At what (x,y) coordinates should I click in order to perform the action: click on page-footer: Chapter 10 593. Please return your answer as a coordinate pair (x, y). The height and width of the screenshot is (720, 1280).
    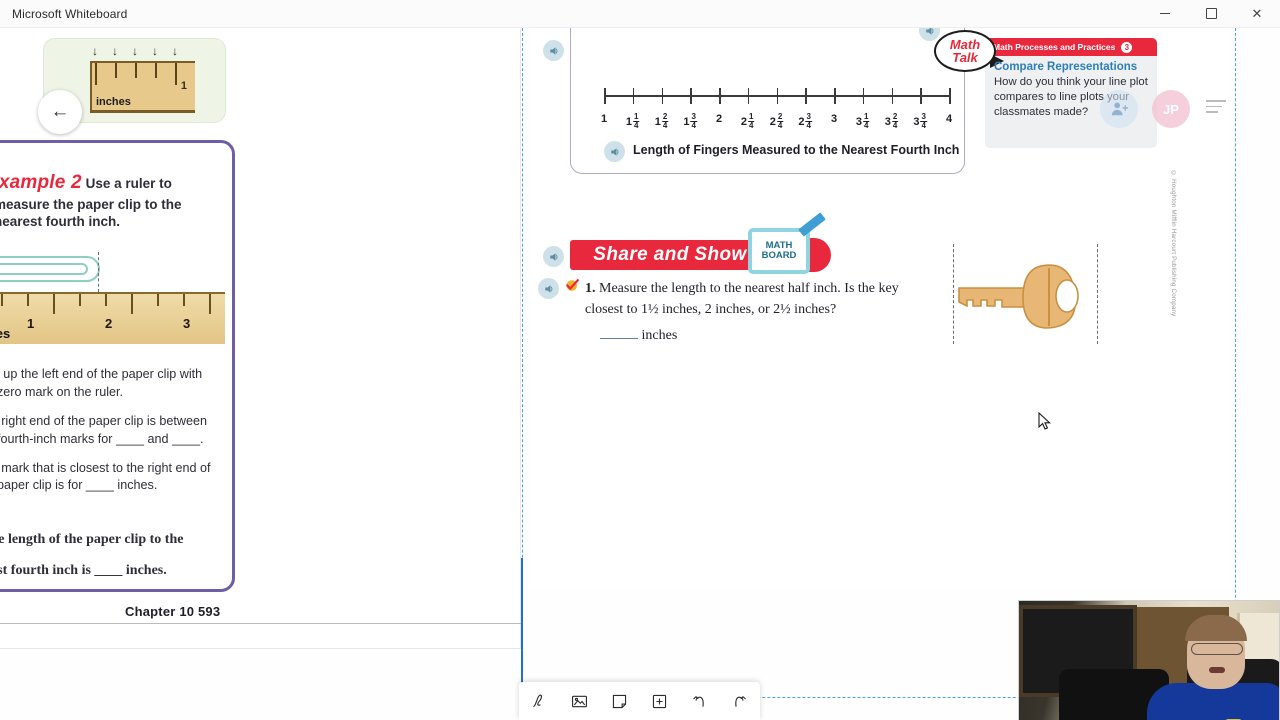
    Looking at the image, I should click on (173, 611).